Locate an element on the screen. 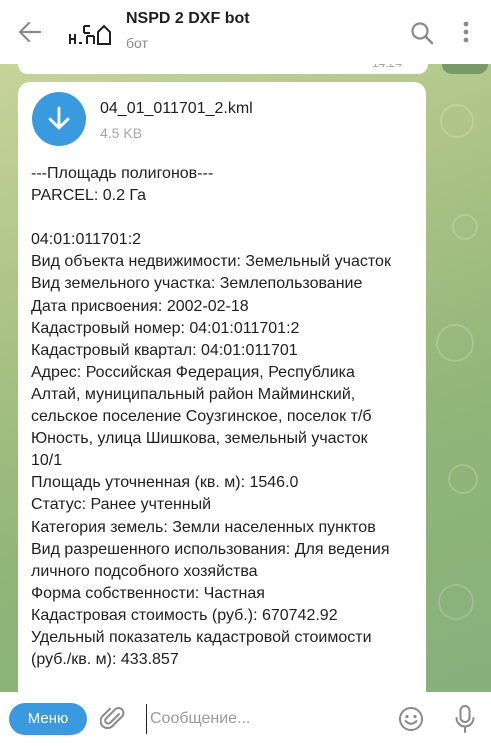  bot-menu-button: Меню is located at coordinates (48, 719).